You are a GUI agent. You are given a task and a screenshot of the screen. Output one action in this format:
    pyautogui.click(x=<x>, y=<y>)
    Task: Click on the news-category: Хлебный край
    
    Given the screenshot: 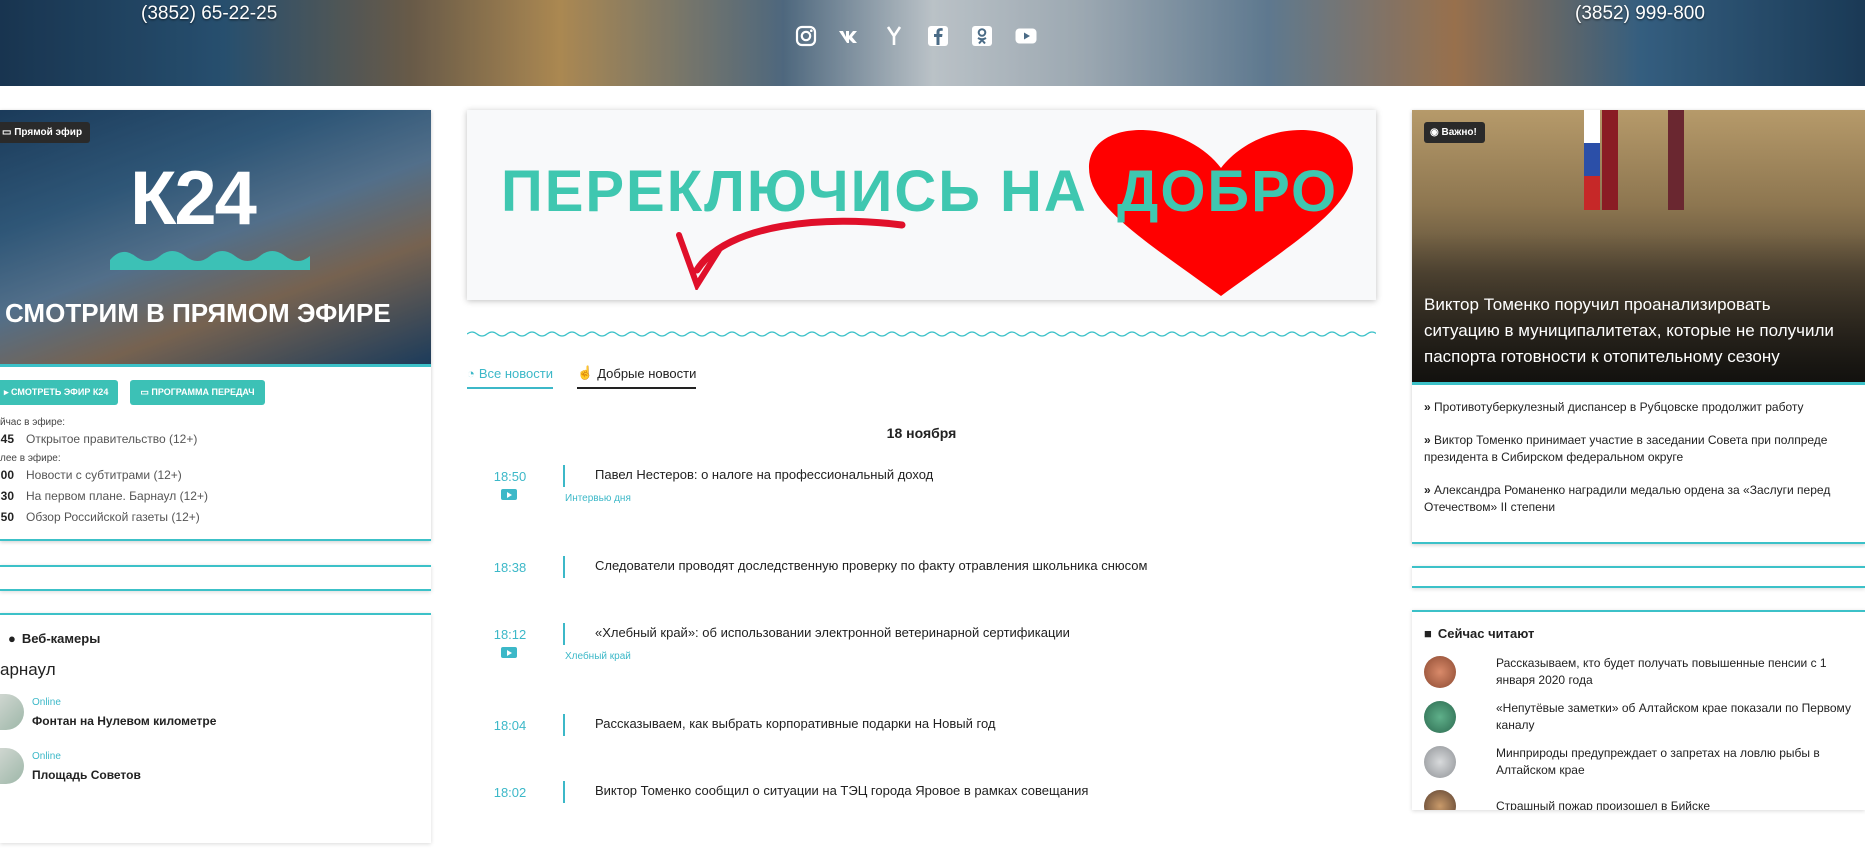 What is the action you would take?
    pyautogui.click(x=598, y=656)
    